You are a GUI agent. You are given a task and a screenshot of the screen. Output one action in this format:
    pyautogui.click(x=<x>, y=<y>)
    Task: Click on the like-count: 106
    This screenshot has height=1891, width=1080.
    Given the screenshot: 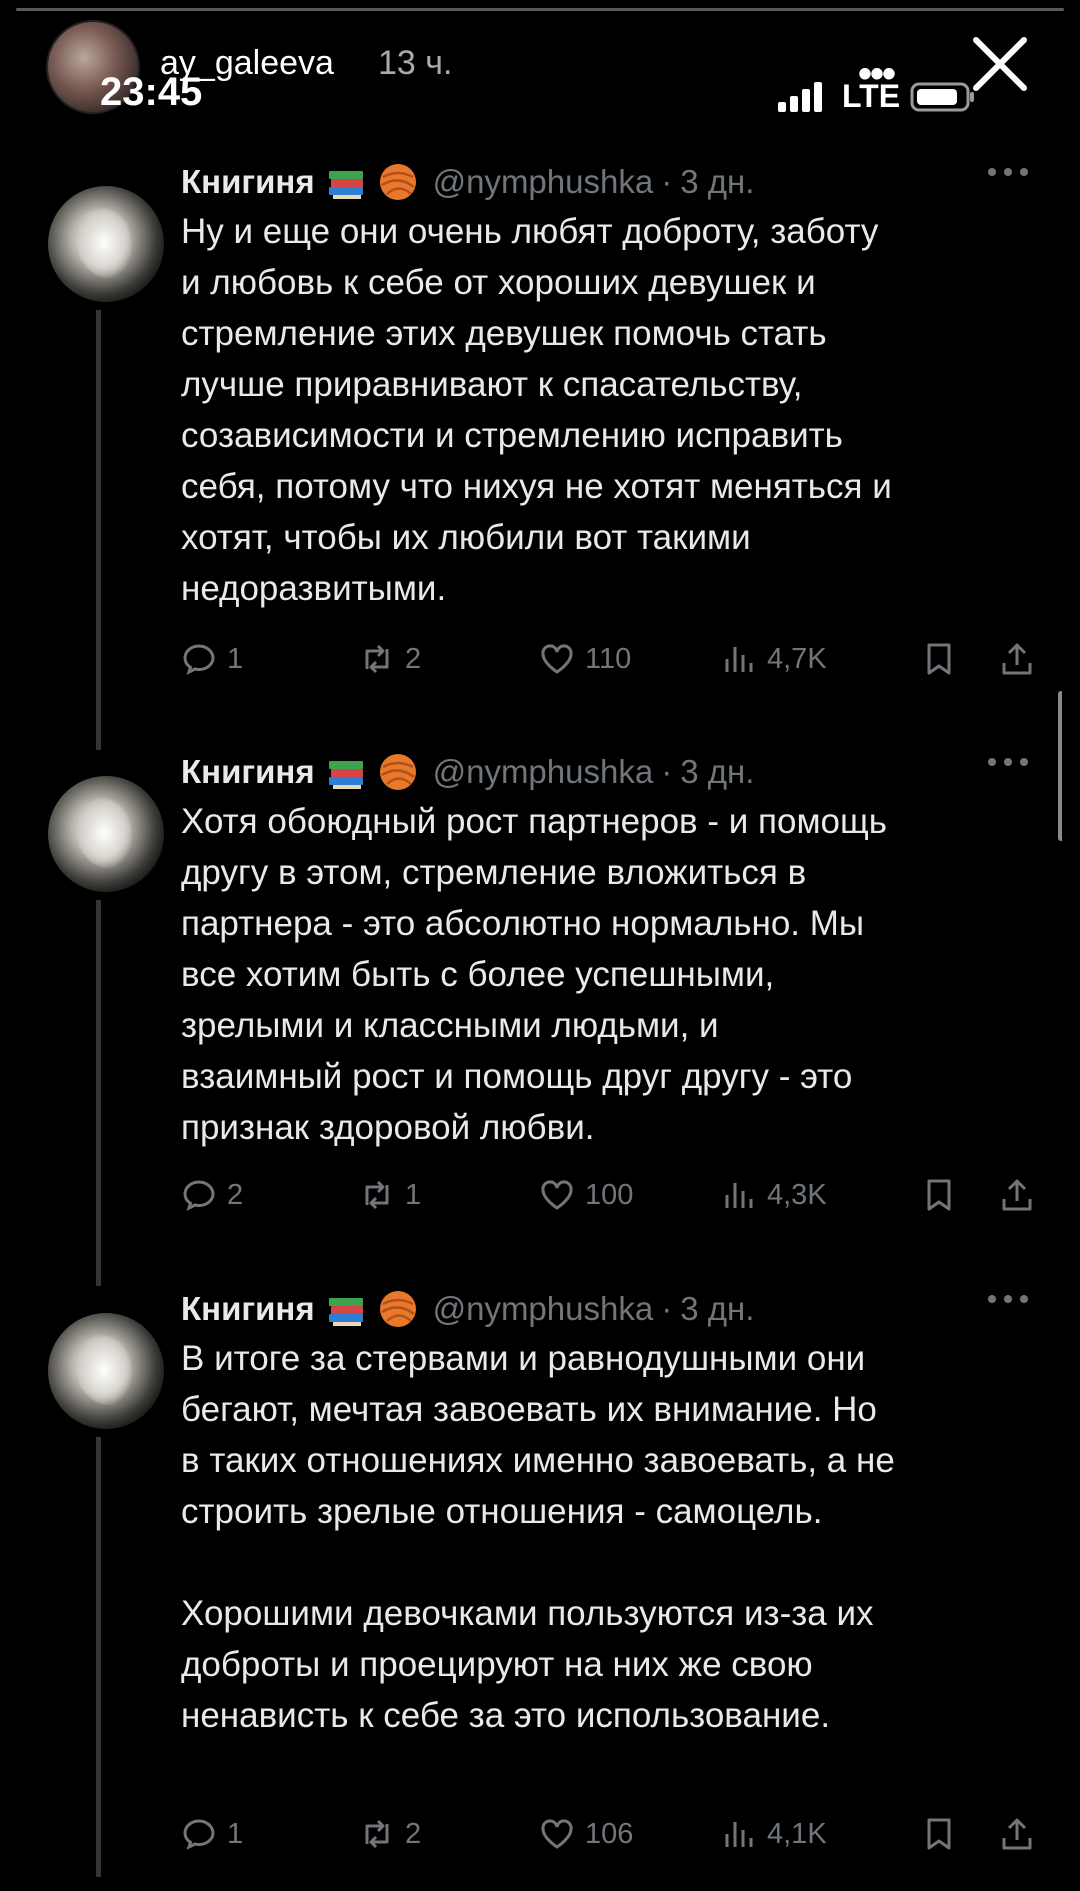 What is the action you would take?
    pyautogui.click(x=609, y=1833)
    